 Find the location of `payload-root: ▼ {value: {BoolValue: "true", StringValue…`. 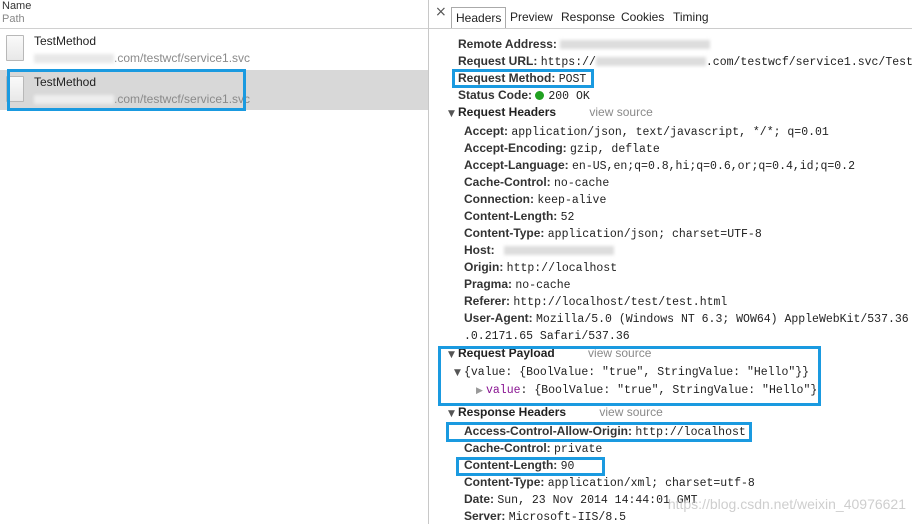

payload-root: ▼ {value: {BoolValue: "true", StringValue… is located at coordinates (631, 371).